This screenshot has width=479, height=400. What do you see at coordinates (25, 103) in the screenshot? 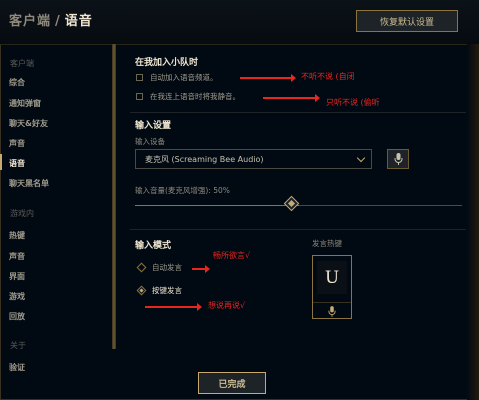
I see `sidebar-item-notifications: 通知弹窗` at bounding box center [25, 103].